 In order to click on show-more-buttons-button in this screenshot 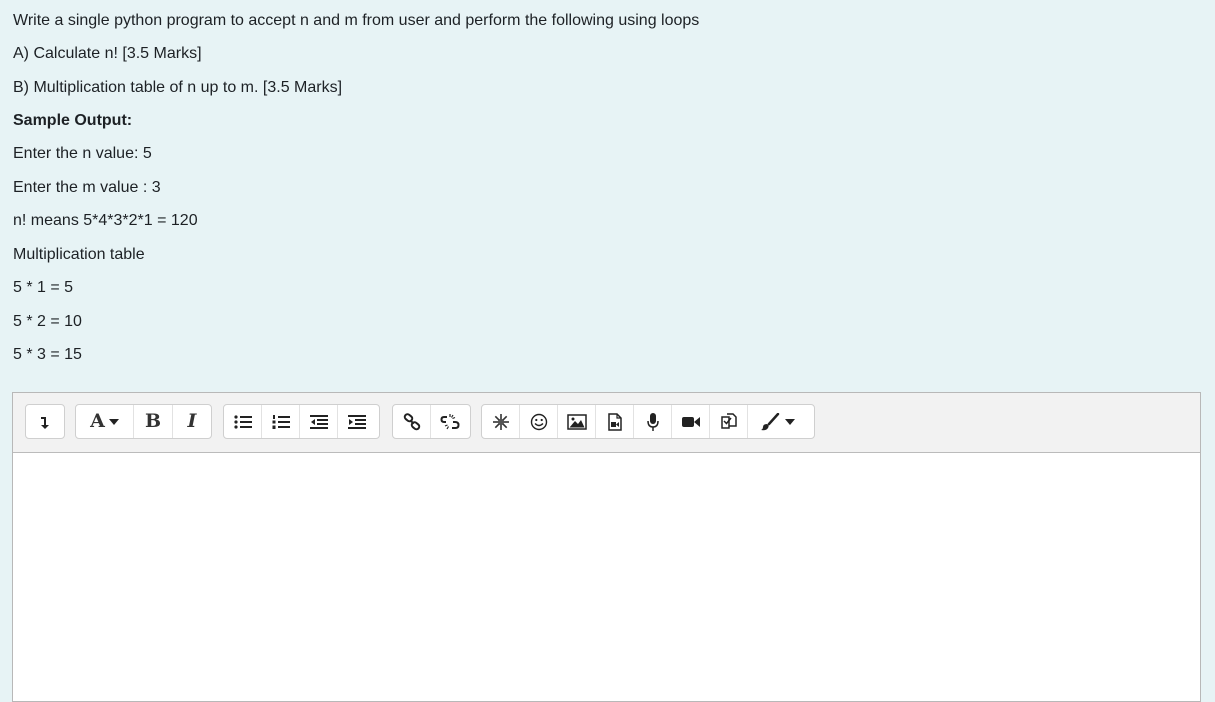, I will do `click(45, 421)`.